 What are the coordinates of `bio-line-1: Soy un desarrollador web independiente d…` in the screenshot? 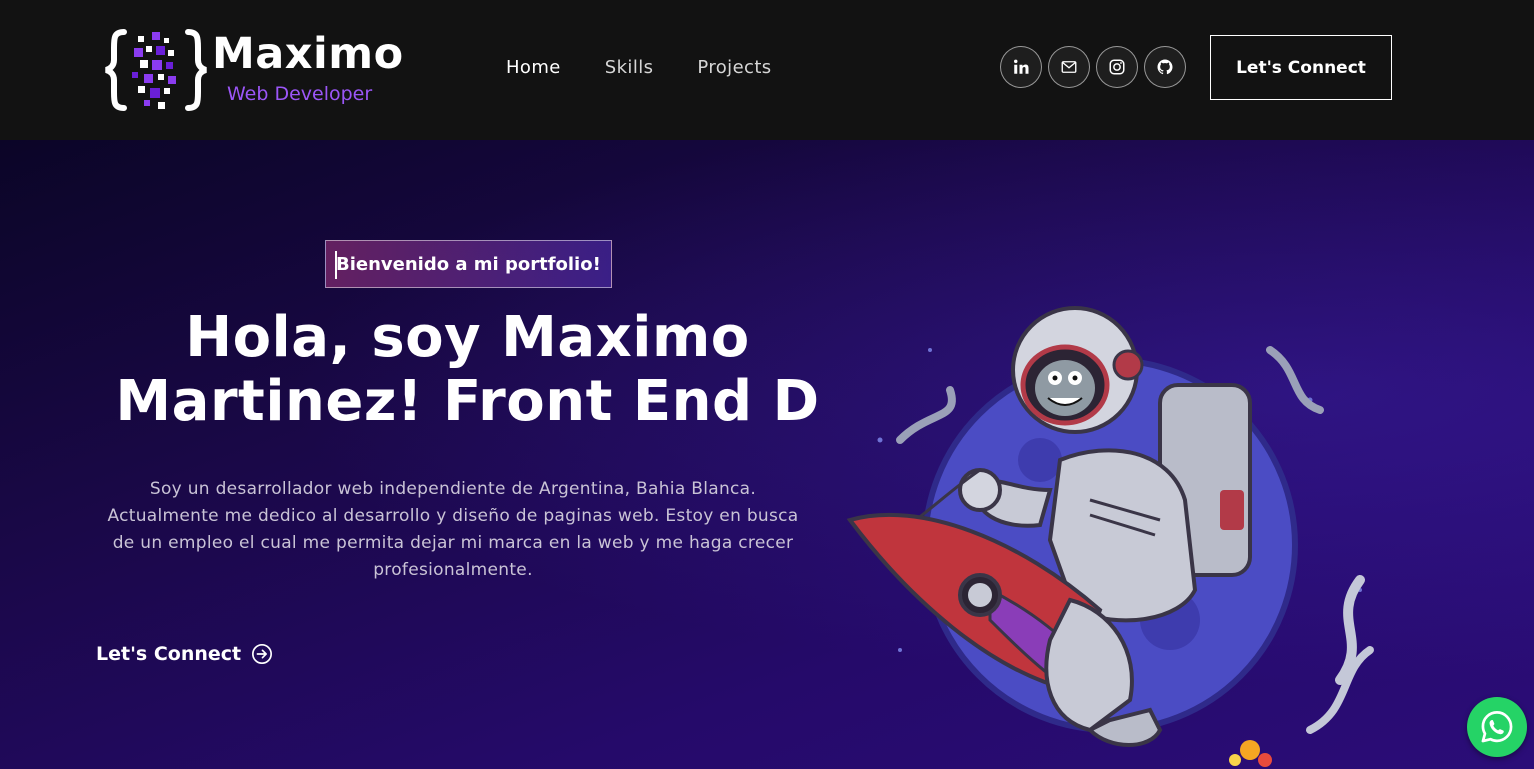 It's located at (453, 489).